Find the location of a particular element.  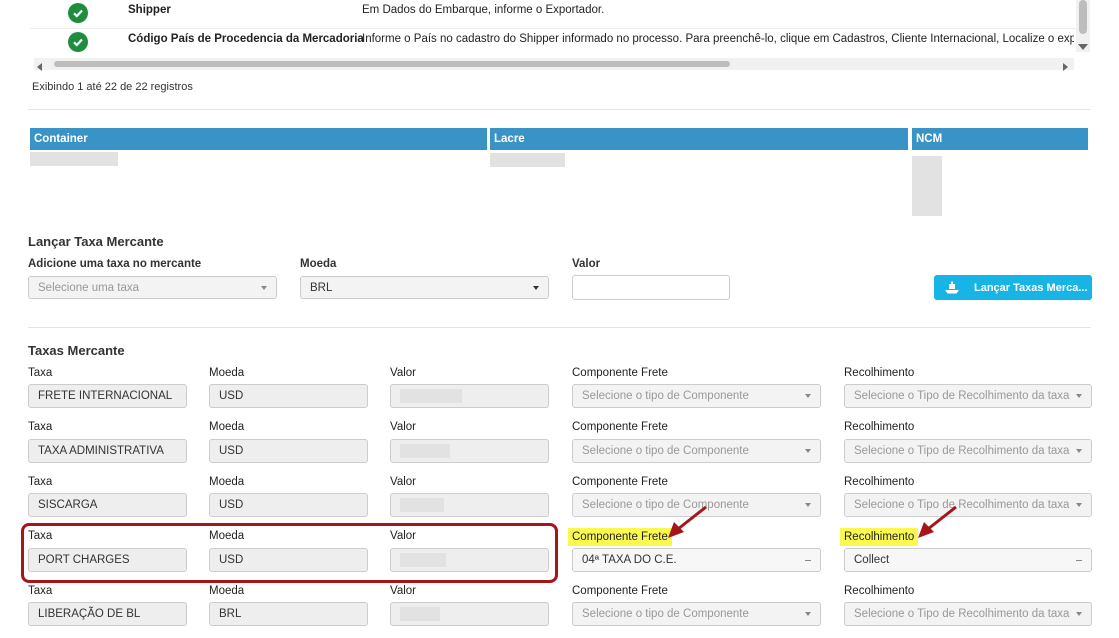

componente-select: 04ª TAXA DO C.E. is located at coordinates (696, 560).